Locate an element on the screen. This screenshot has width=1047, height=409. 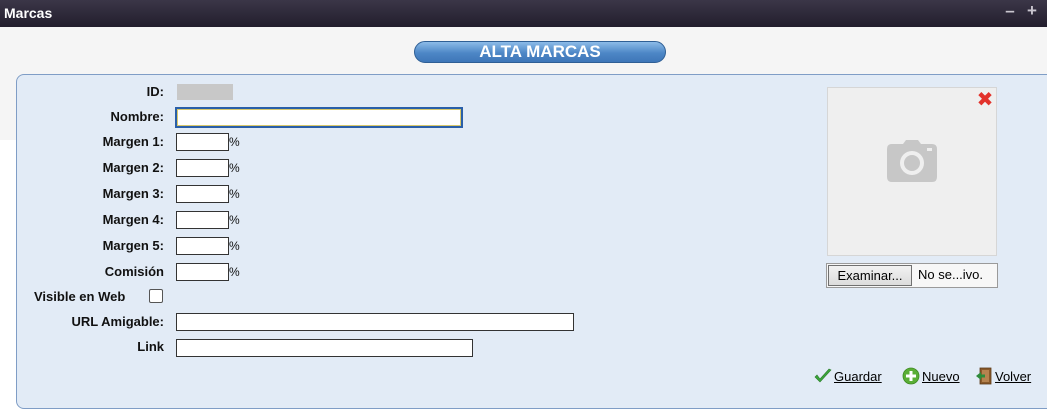
guardar-label: Guardar is located at coordinates (858, 376).